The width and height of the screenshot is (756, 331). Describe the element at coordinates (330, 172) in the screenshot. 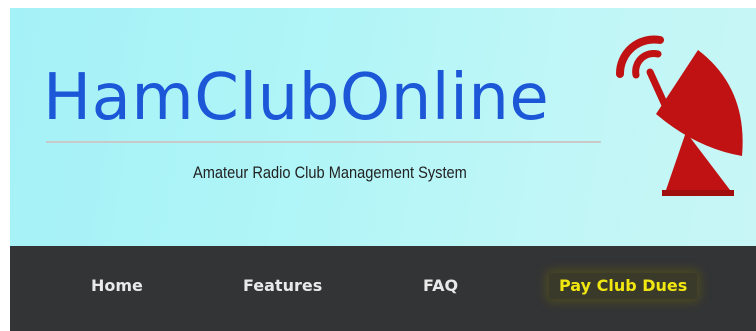

I see `site-tagline: Amateur Radio Club Management System` at that location.